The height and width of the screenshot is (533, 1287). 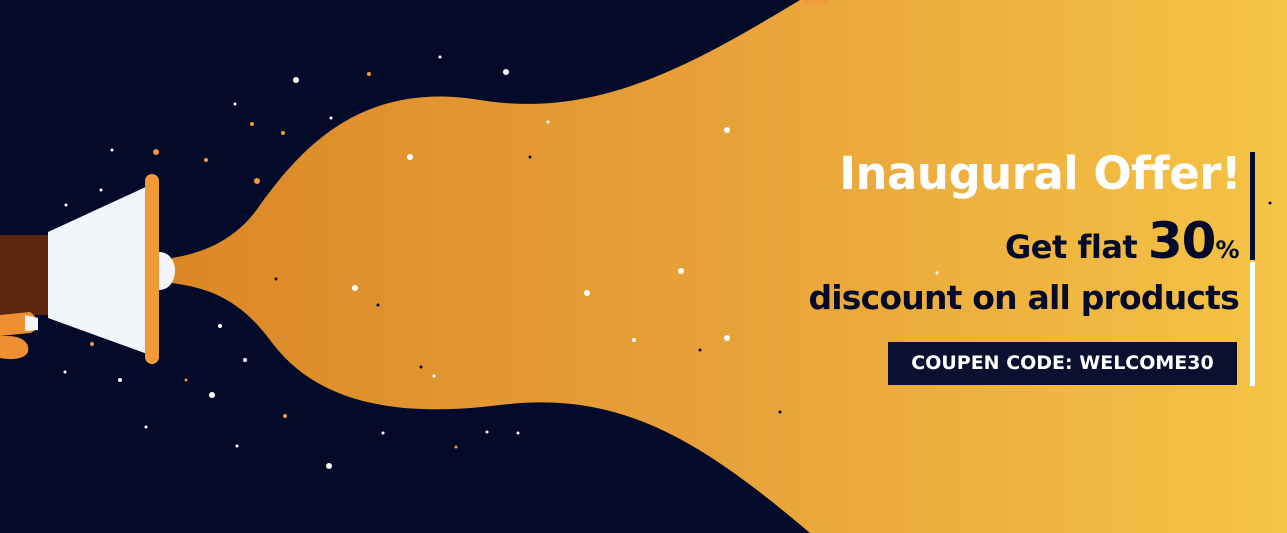 What do you see at coordinates (1040, 173) in the screenshot?
I see `headline: Inaugural Offer!` at bounding box center [1040, 173].